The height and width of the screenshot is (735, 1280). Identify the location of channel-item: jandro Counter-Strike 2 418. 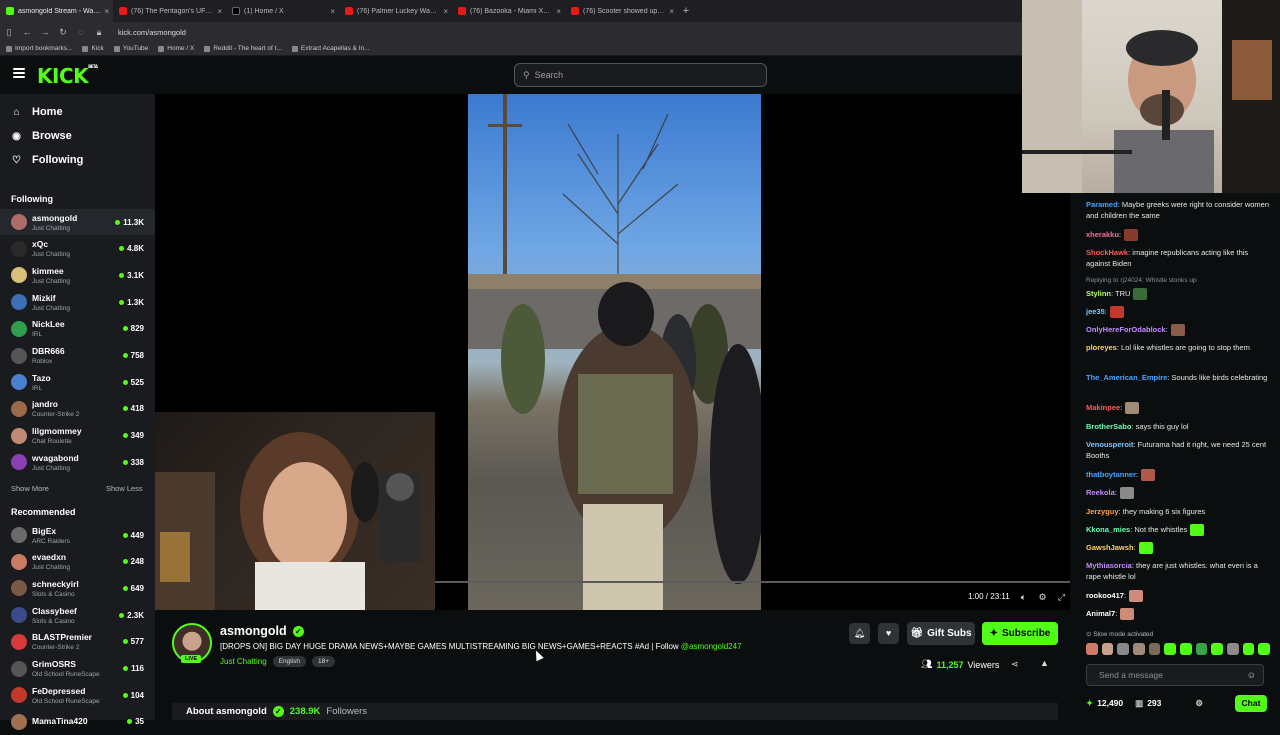
(77, 409).